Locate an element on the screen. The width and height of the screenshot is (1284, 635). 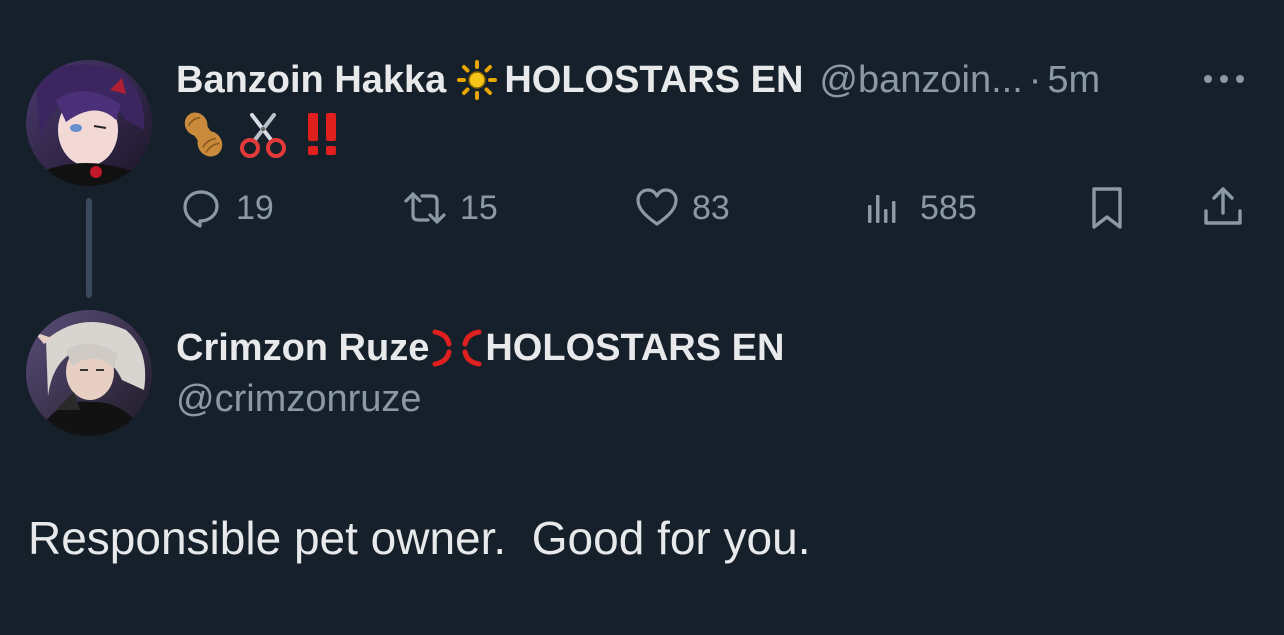
avatar-banzoin is located at coordinates (89, 123).